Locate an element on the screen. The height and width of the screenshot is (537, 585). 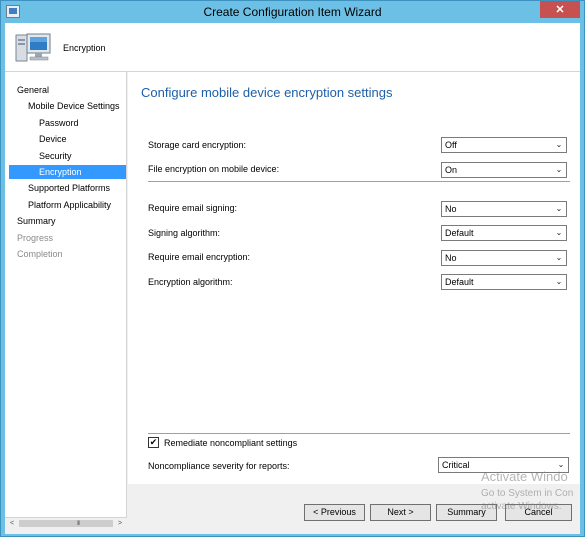
remediate-checkbox: ✔ is located at coordinates (153, 442).